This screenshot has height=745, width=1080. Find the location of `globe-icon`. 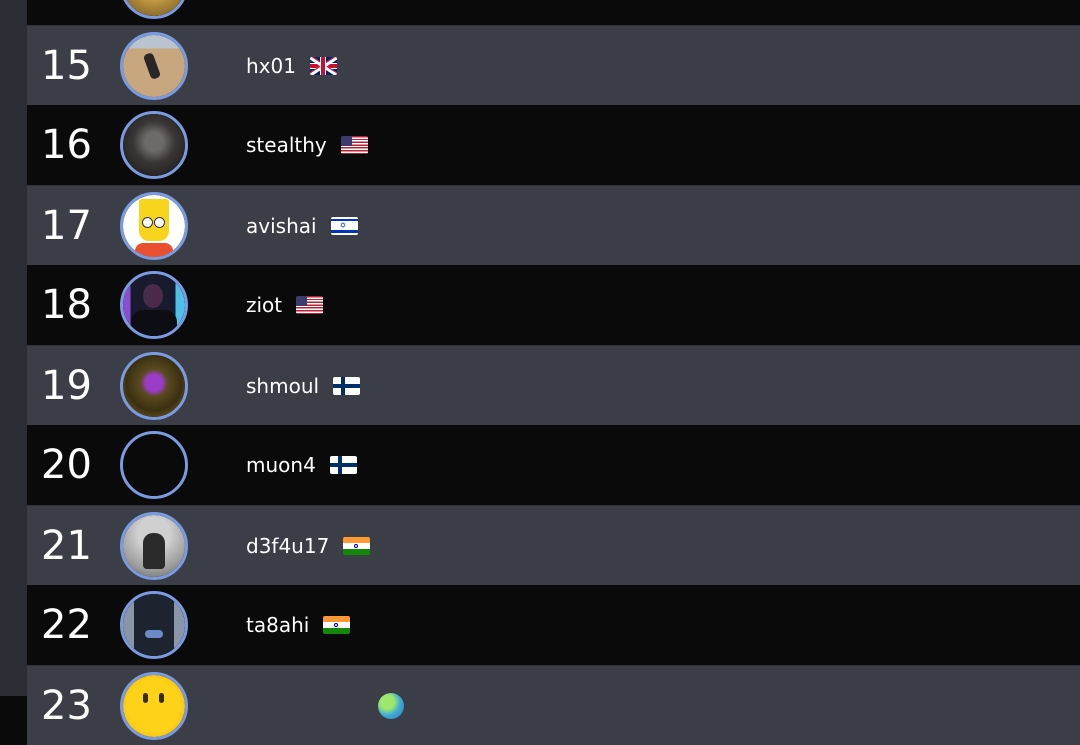

globe-icon is located at coordinates (391, 705).